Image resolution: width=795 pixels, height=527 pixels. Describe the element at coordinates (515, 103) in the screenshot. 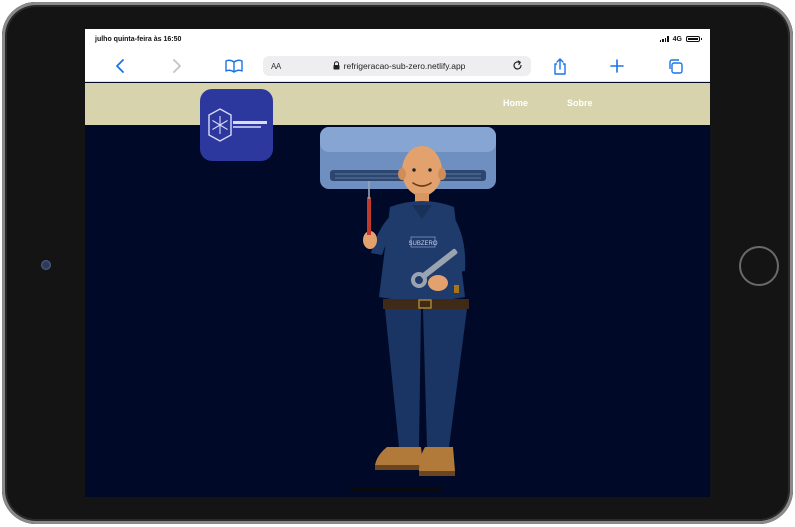

I see `nav-home-link: Home` at that location.